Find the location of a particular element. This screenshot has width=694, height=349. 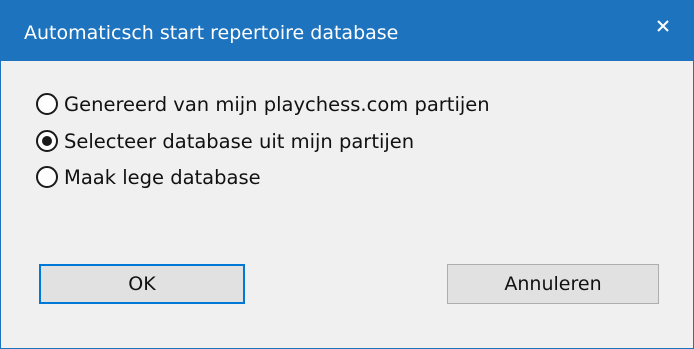

radio-label: Selecteer database uit mijn partijen is located at coordinates (239, 141).